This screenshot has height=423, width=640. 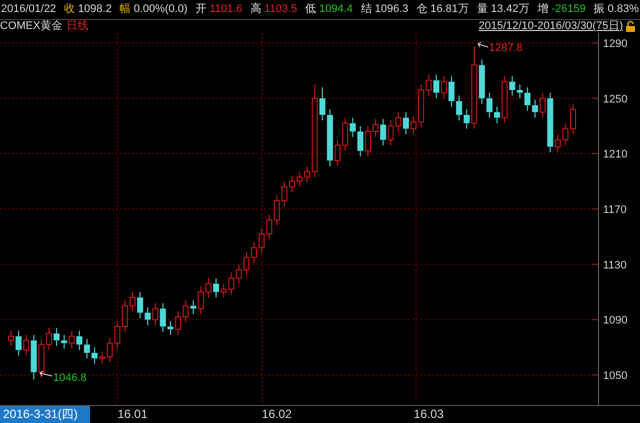 What do you see at coordinates (225, 10) in the screenshot?
I see `quote-value: 1101.6` at bounding box center [225, 10].